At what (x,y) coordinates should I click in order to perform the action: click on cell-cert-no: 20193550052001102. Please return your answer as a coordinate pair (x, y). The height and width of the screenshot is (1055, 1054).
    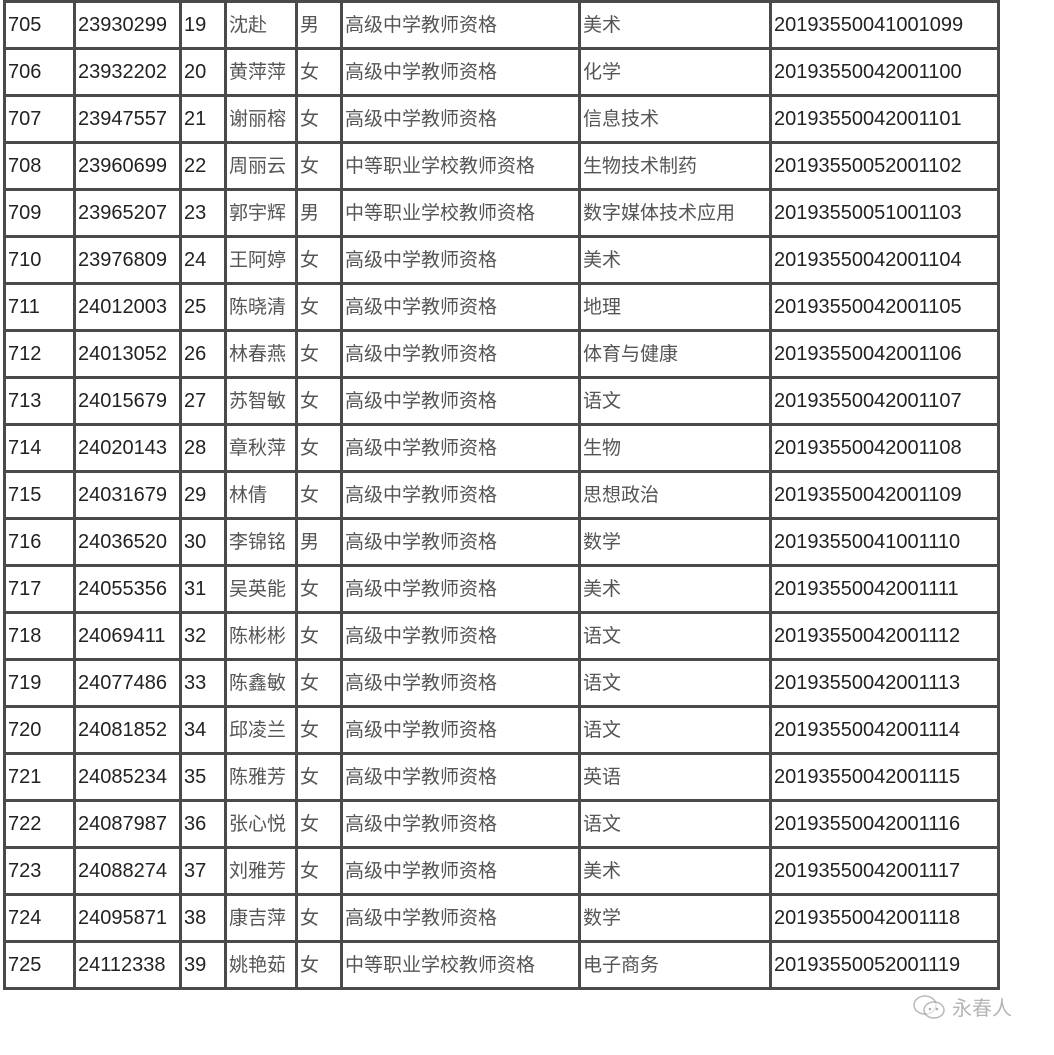
    Looking at the image, I should click on (884, 164).